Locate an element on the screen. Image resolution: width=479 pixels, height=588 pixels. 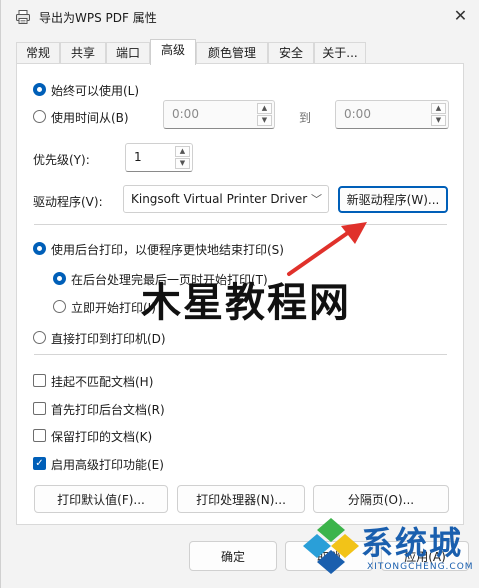
watermark-text: 木星教程网 is located at coordinates (246, 303).